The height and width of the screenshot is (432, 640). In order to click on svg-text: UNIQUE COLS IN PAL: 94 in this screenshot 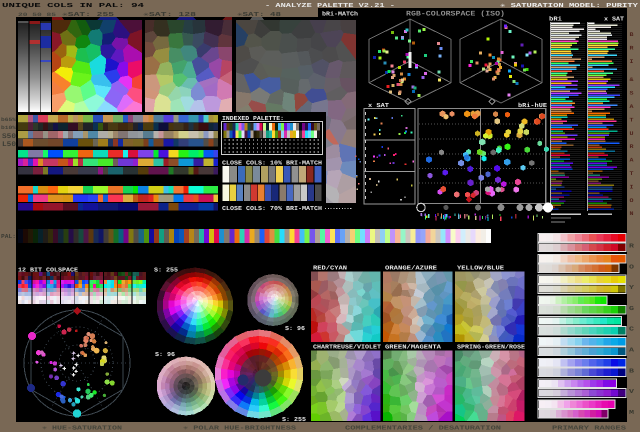, I will do `click(73, 5)`.